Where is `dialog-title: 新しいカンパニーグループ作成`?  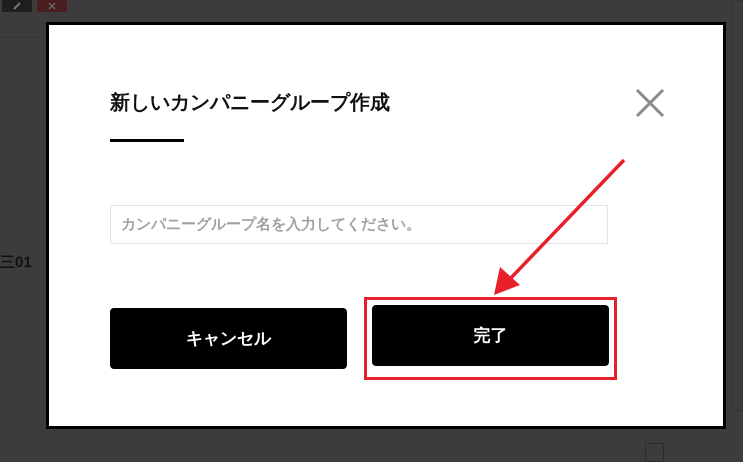
dialog-title: 新しいカンパニーグループ作成 is located at coordinates (250, 103).